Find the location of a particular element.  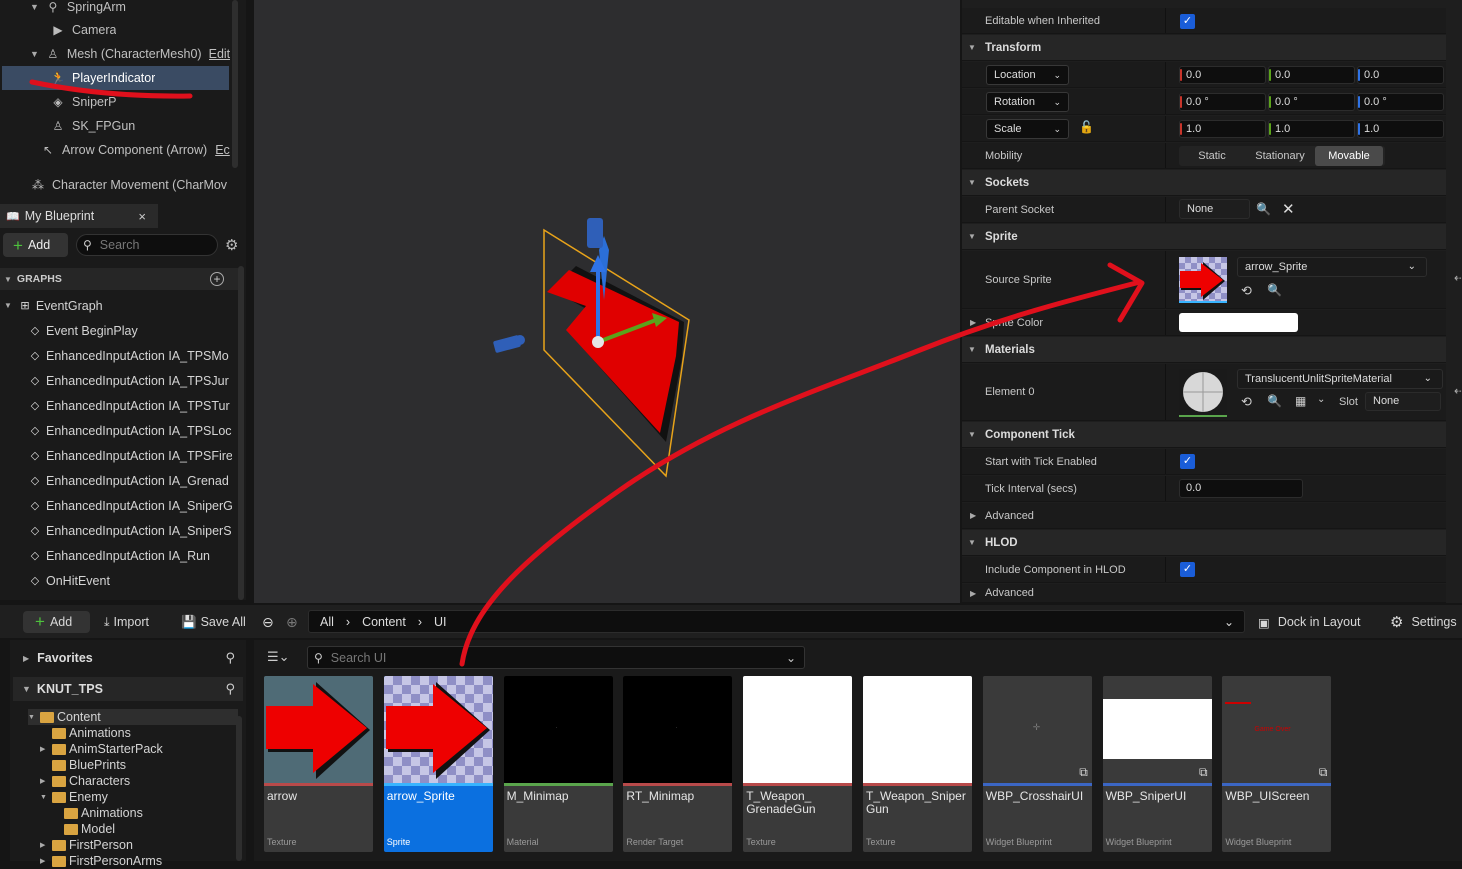

graph-event-item: ◇ EnhancedInputAction IA_SniperS is located at coordinates (116, 530).